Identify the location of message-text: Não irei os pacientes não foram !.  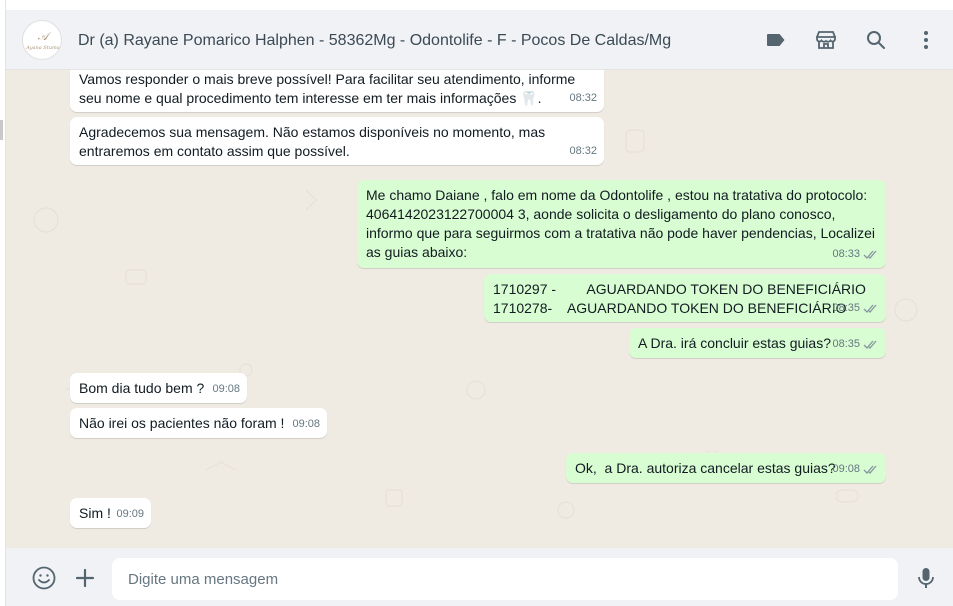
(182, 423).